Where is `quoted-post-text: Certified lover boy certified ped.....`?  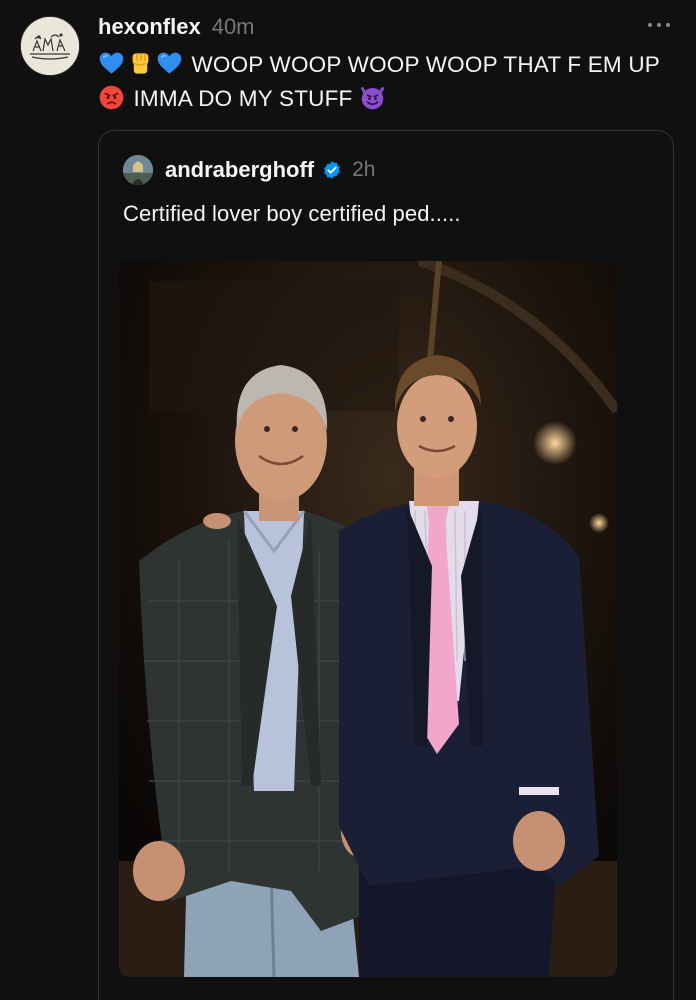 quoted-post-text: Certified lover boy certified ped..... is located at coordinates (292, 213).